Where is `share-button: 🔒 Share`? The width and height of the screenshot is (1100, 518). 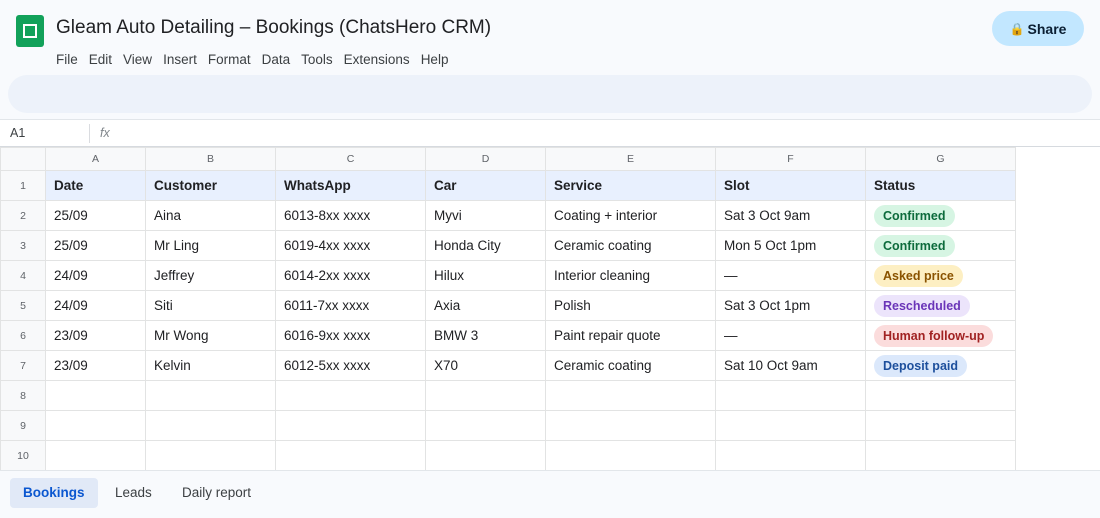 share-button: 🔒 Share is located at coordinates (1038, 28).